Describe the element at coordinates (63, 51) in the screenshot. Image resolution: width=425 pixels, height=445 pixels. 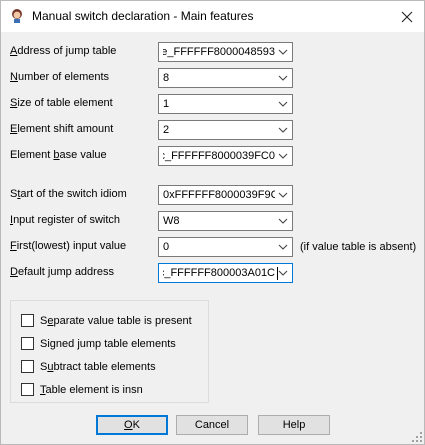
I see `jump-table-address-label: Address of jump table` at that location.